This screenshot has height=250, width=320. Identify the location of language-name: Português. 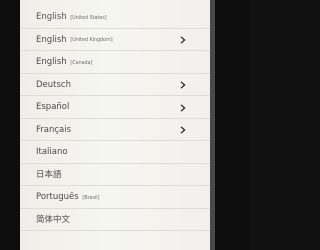
(57, 197).